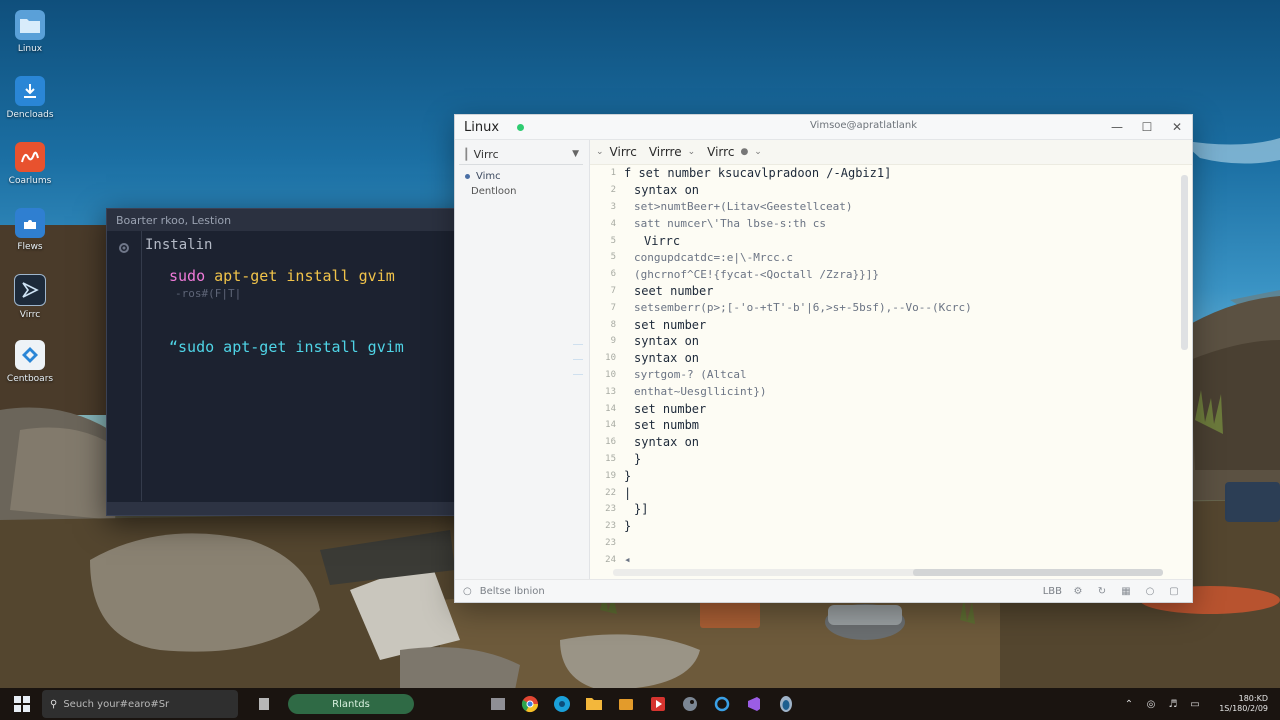  Describe the element at coordinates (744, 152) in the screenshot. I see `tab-close-icon: ●` at that location.